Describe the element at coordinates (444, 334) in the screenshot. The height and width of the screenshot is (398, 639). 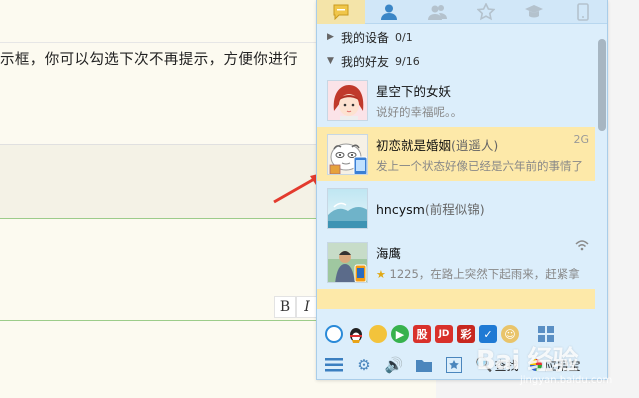
I see `jd-icon: JD` at that location.